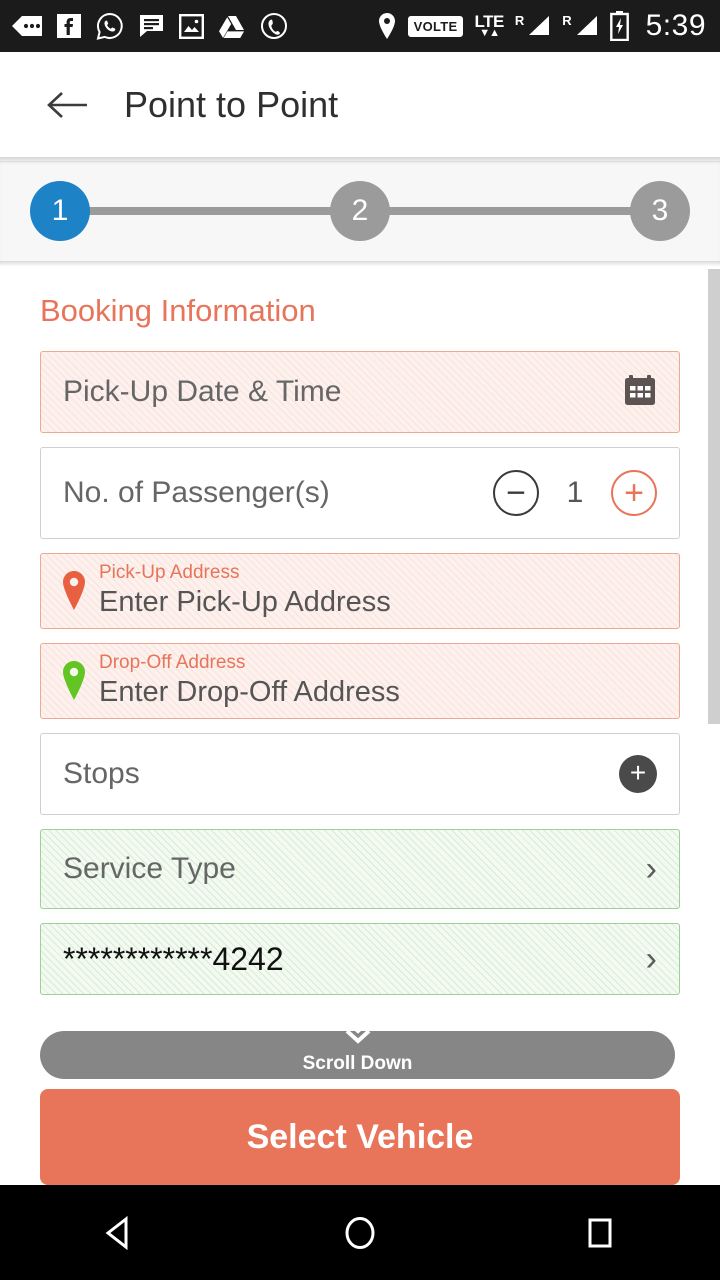 This screenshot has width=720, height=1280. I want to click on lte-data-icon: LTE ▼▲, so click(489, 26).